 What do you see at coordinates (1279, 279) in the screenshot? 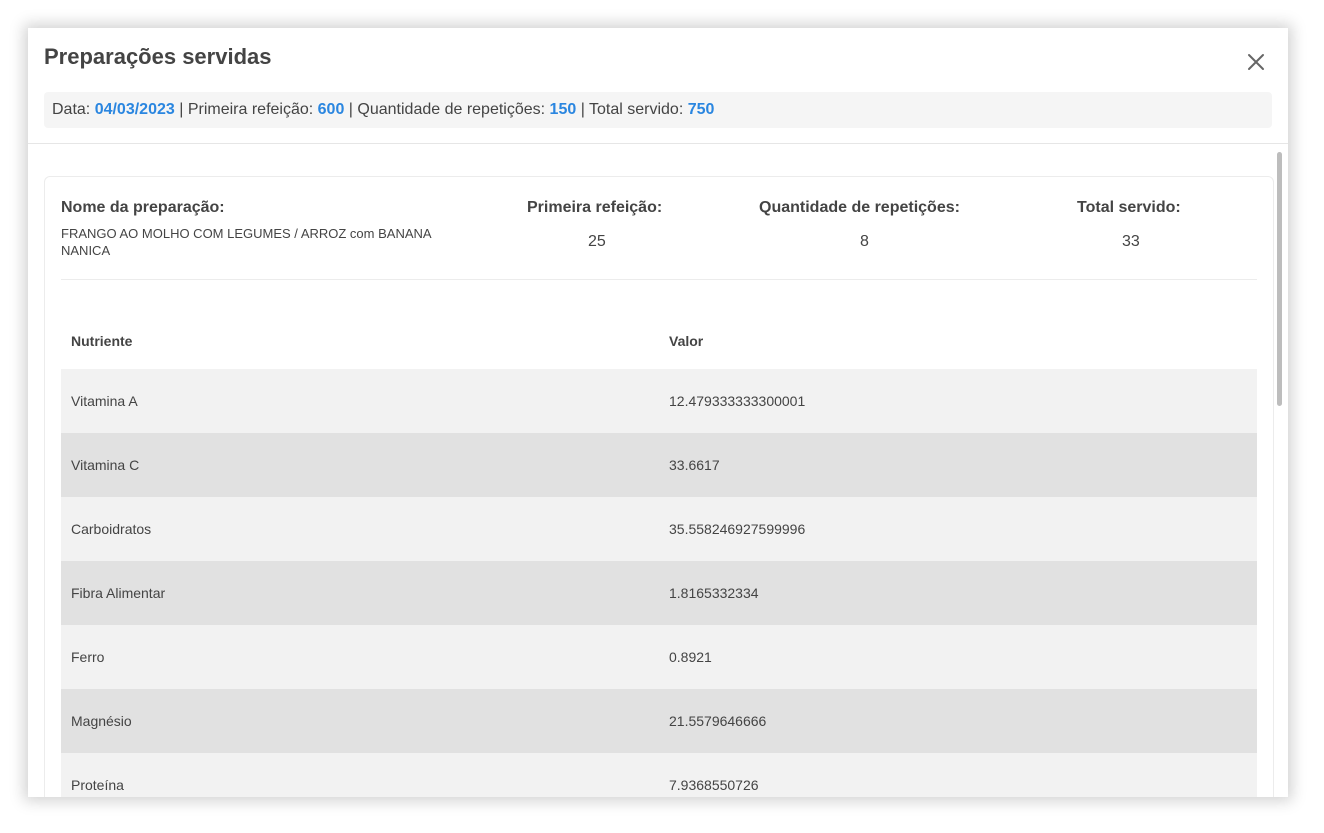
I see `scrollbar-thumb` at bounding box center [1279, 279].